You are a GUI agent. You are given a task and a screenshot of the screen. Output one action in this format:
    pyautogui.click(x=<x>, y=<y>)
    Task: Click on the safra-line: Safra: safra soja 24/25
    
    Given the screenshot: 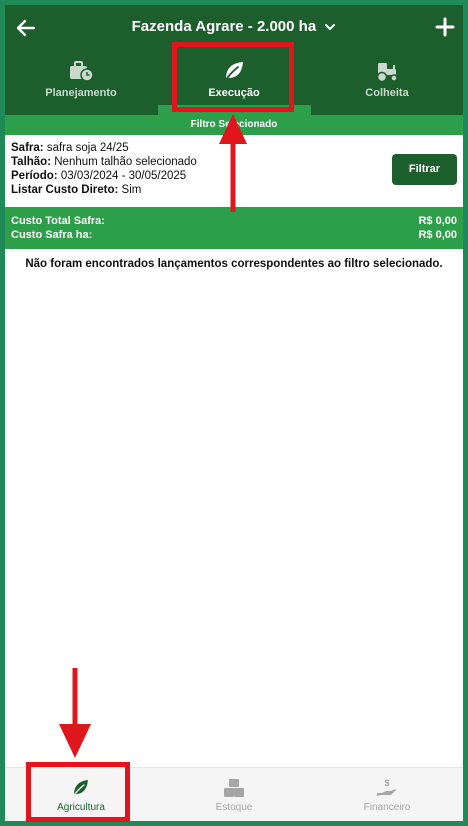 What is the action you would take?
    pyautogui.click(x=70, y=148)
    